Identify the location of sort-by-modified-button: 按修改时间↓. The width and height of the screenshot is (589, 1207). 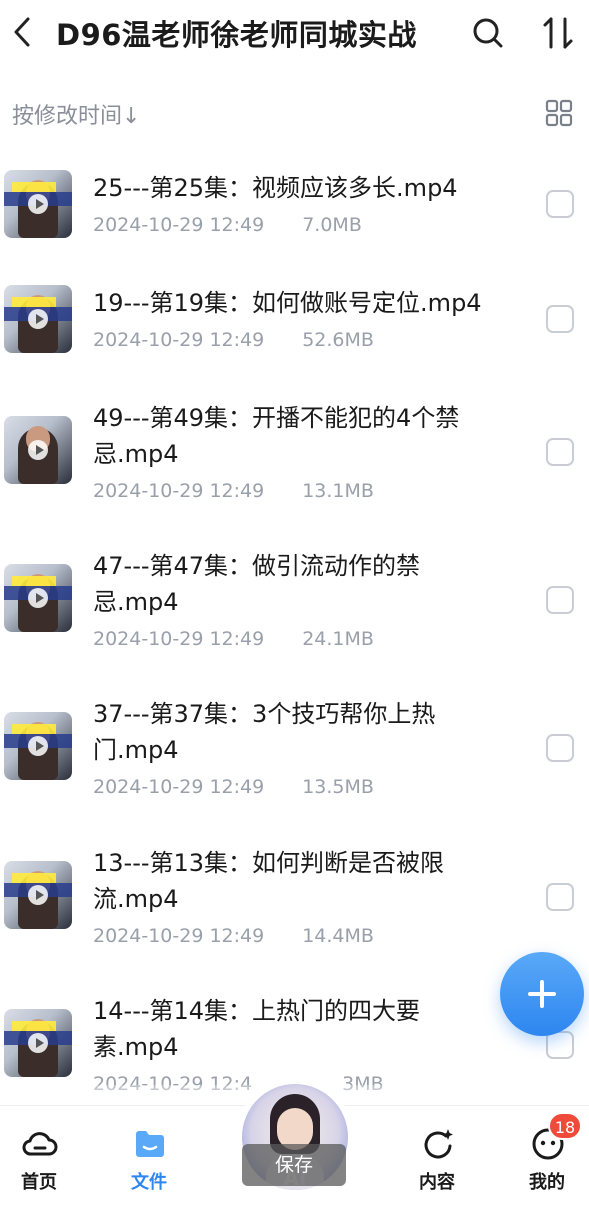
(76, 114).